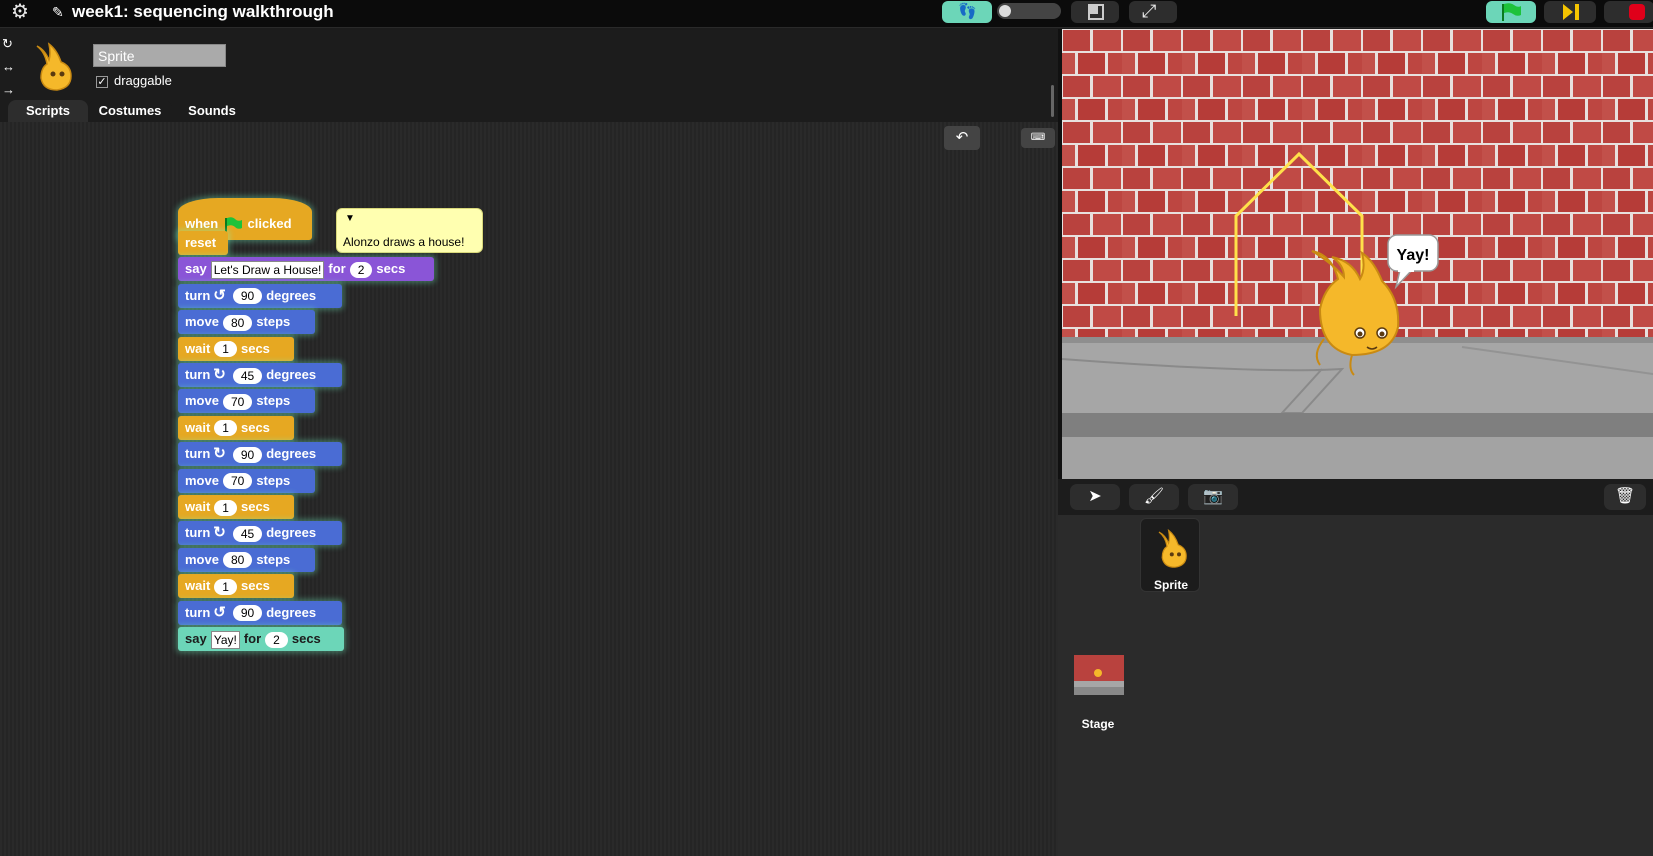 The width and height of the screenshot is (1653, 856). What do you see at coordinates (1570, 12) in the screenshot?
I see `pause-button` at bounding box center [1570, 12].